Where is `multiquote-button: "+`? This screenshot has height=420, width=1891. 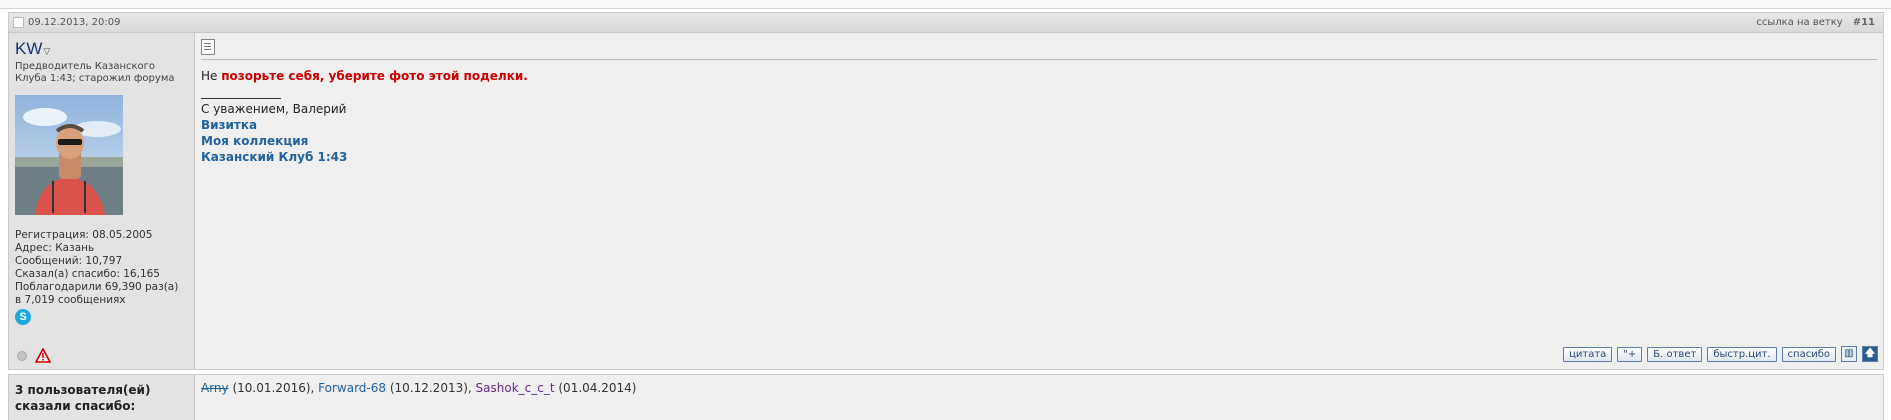 multiquote-button: "+ is located at coordinates (1630, 354).